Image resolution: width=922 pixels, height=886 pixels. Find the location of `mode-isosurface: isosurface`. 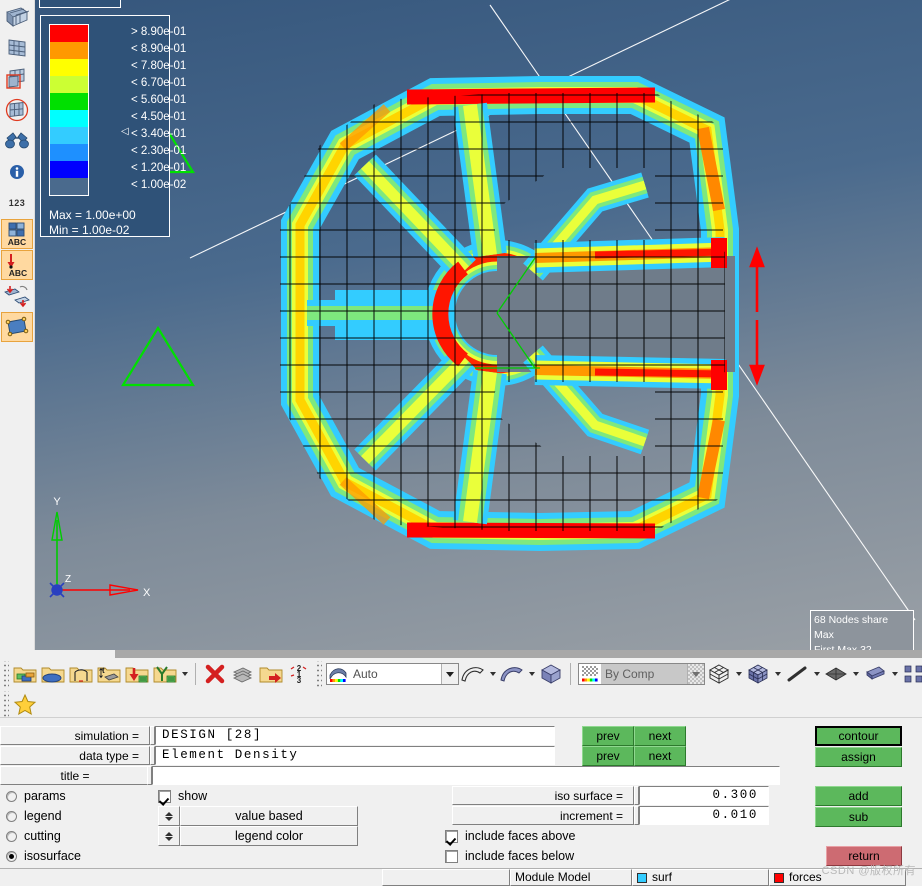

mode-isosurface: isosurface is located at coordinates (75, 856).